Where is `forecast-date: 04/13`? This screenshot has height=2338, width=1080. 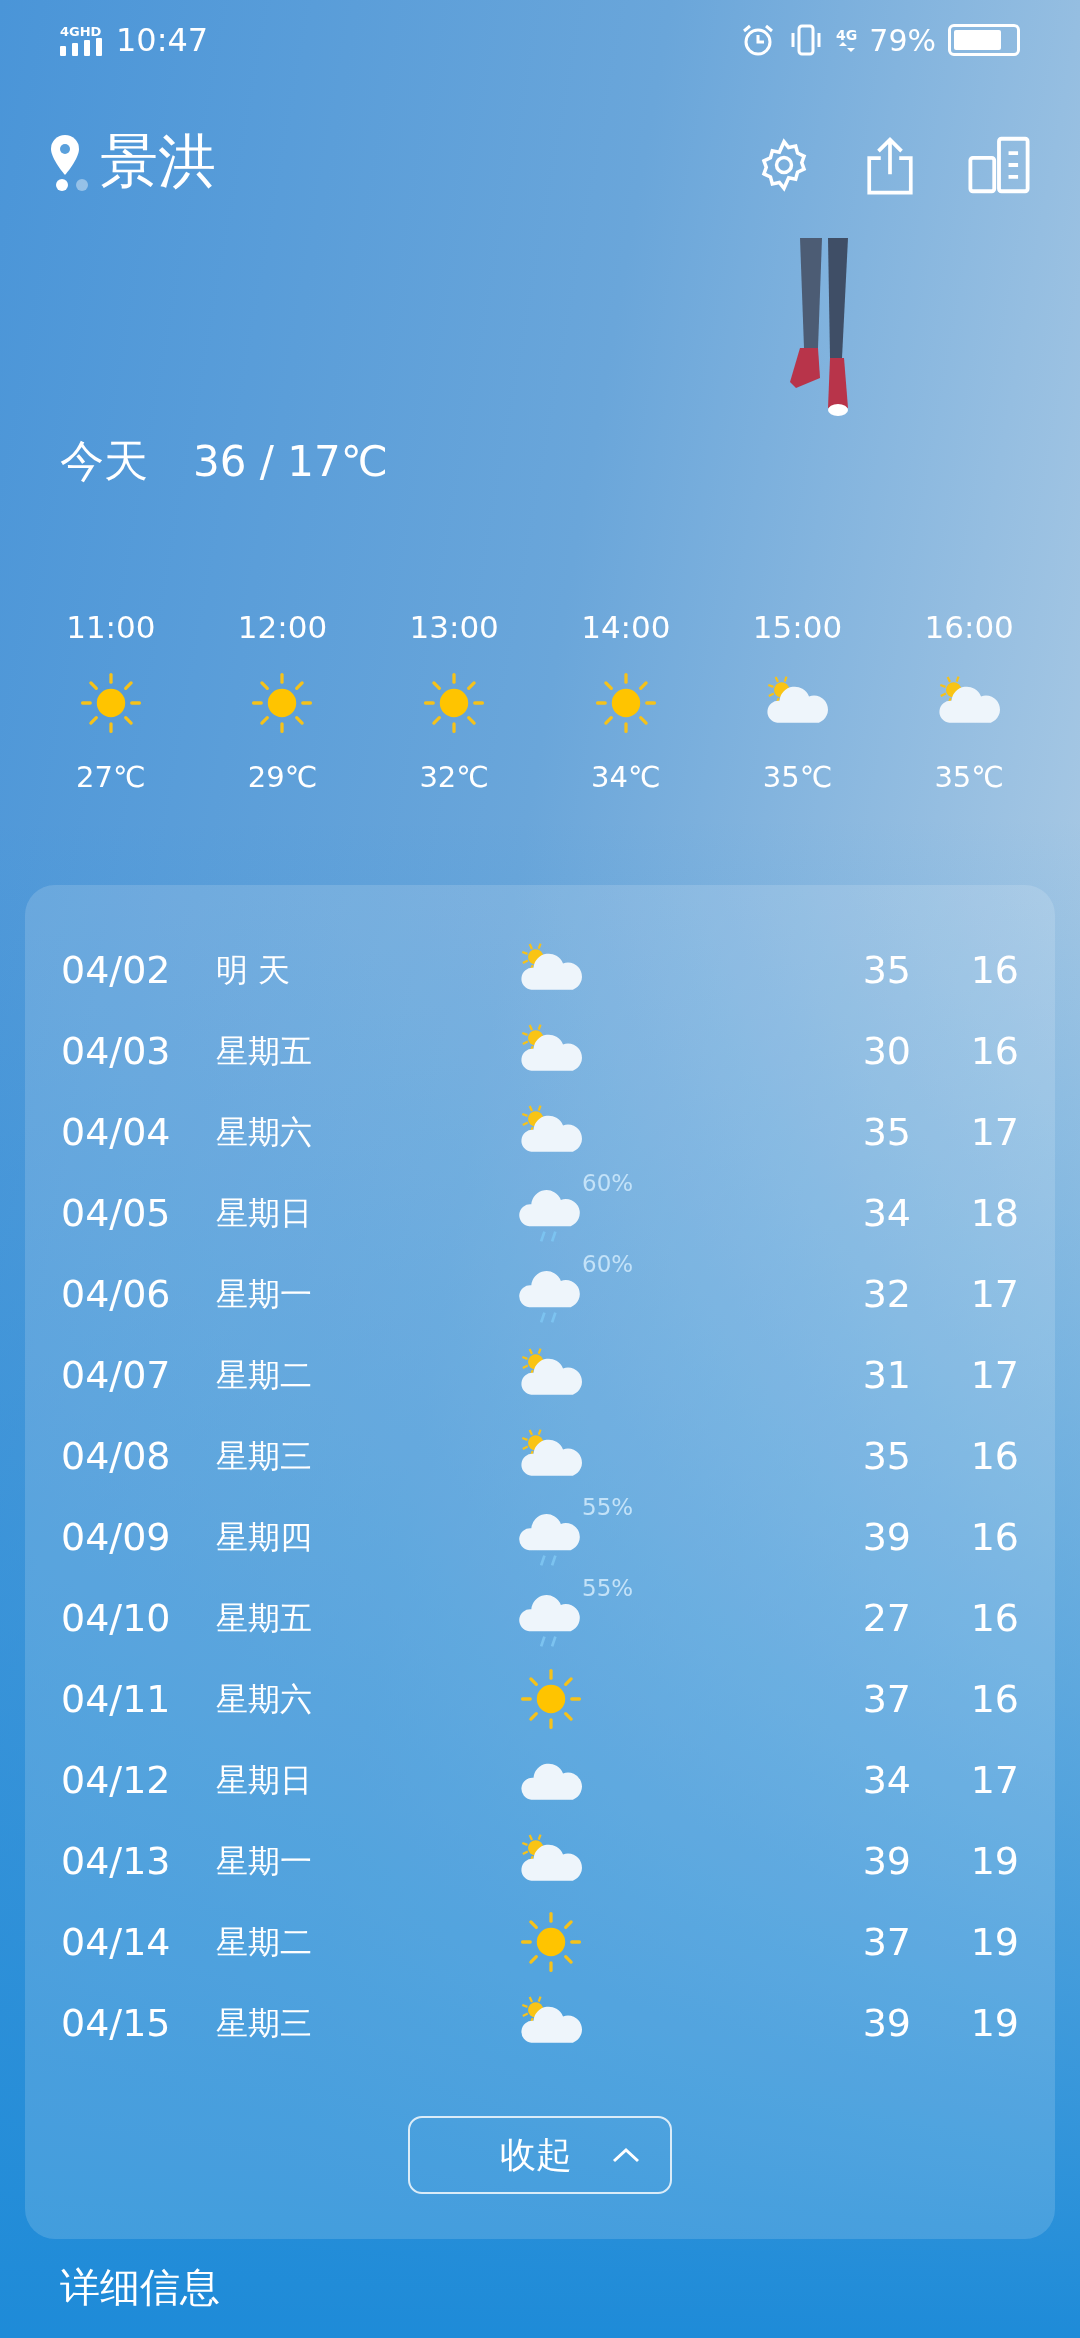
forecast-date: 04/13 is located at coordinates (116, 1861).